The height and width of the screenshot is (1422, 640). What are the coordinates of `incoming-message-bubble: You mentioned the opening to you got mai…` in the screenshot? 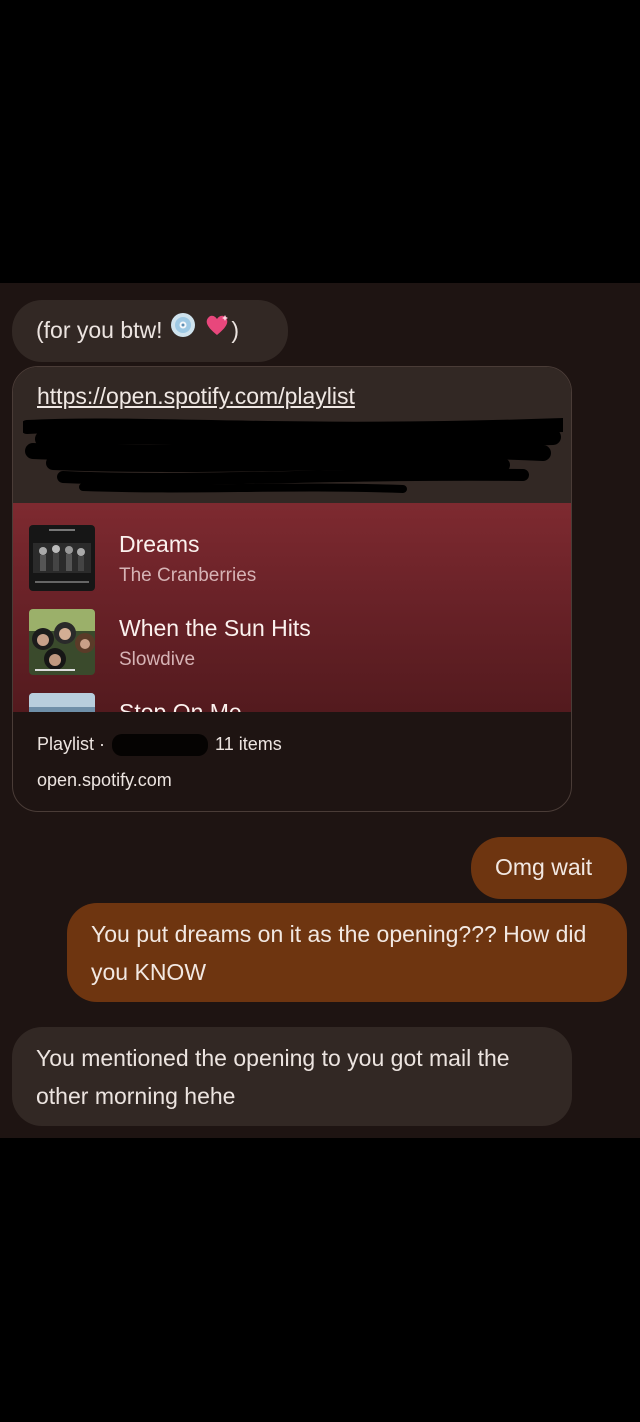 It's located at (292, 1076).